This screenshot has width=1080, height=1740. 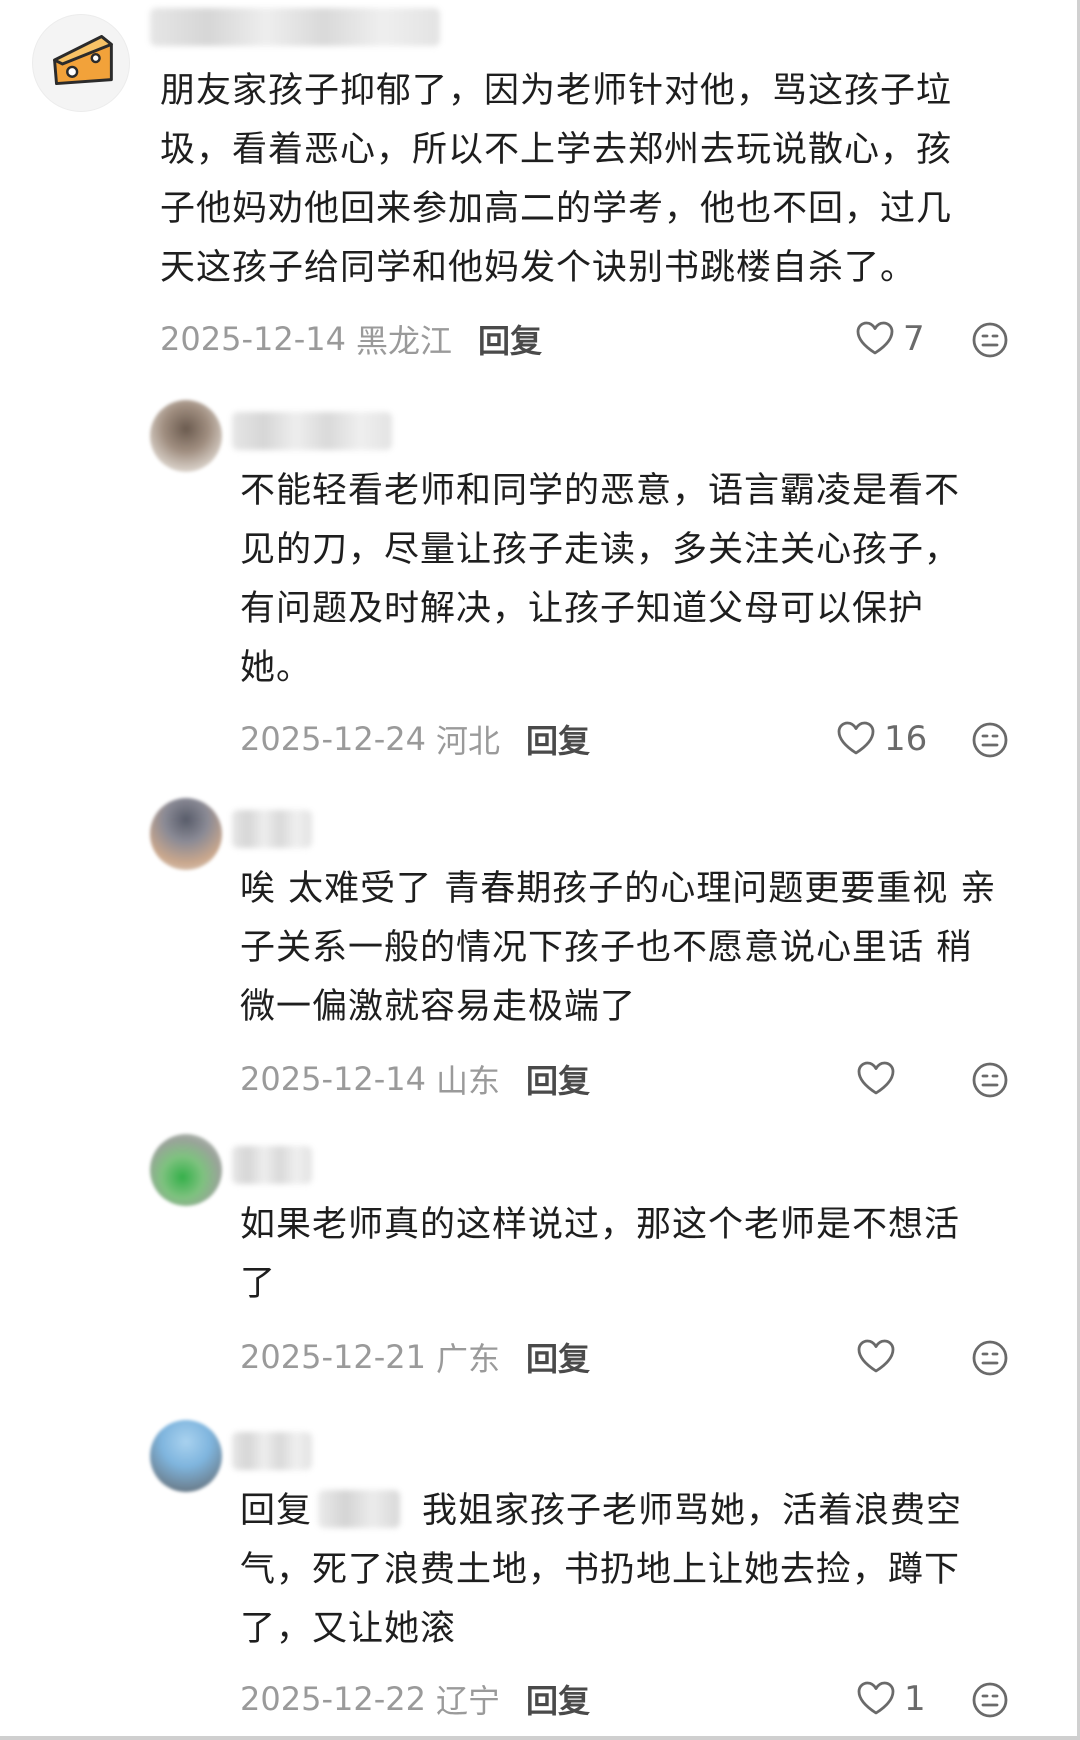 I want to click on comment-region: 黑龙江, so click(x=403, y=341).